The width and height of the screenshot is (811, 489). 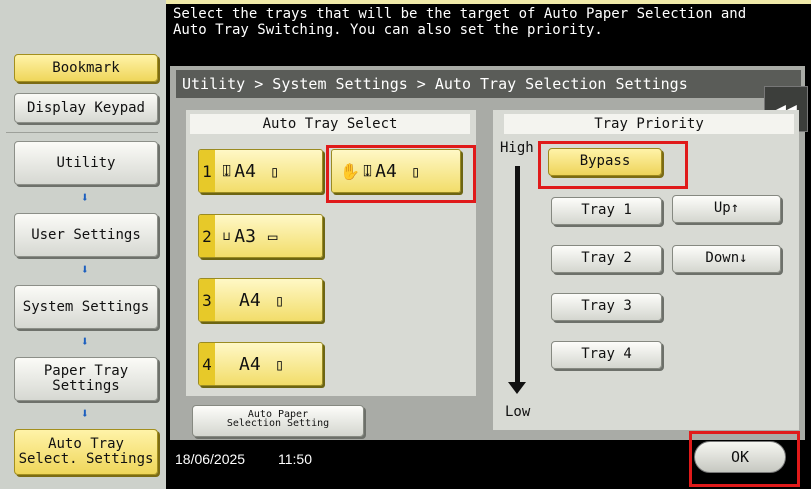 I want to click on paper-size: A3, so click(x=245, y=236).